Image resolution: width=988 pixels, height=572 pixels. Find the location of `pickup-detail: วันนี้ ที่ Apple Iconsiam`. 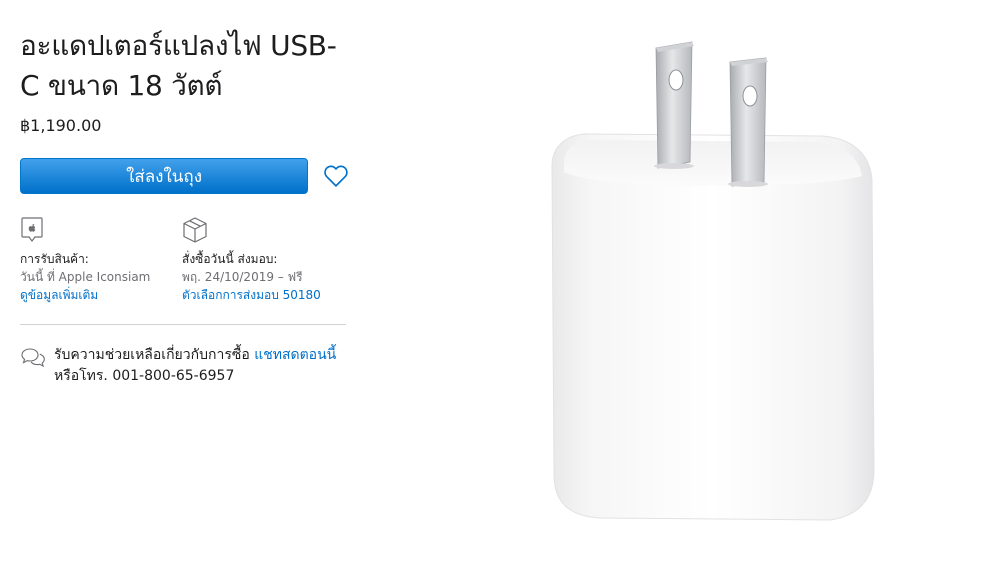

pickup-detail: วันนี้ ที่ Apple Iconsiam is located at coordinates (85, 277).